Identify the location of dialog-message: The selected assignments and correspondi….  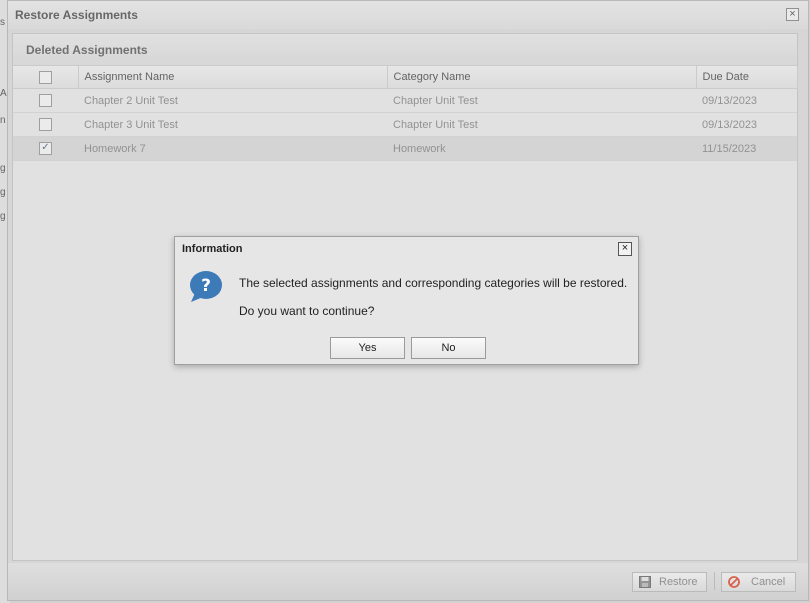
(433, 283).